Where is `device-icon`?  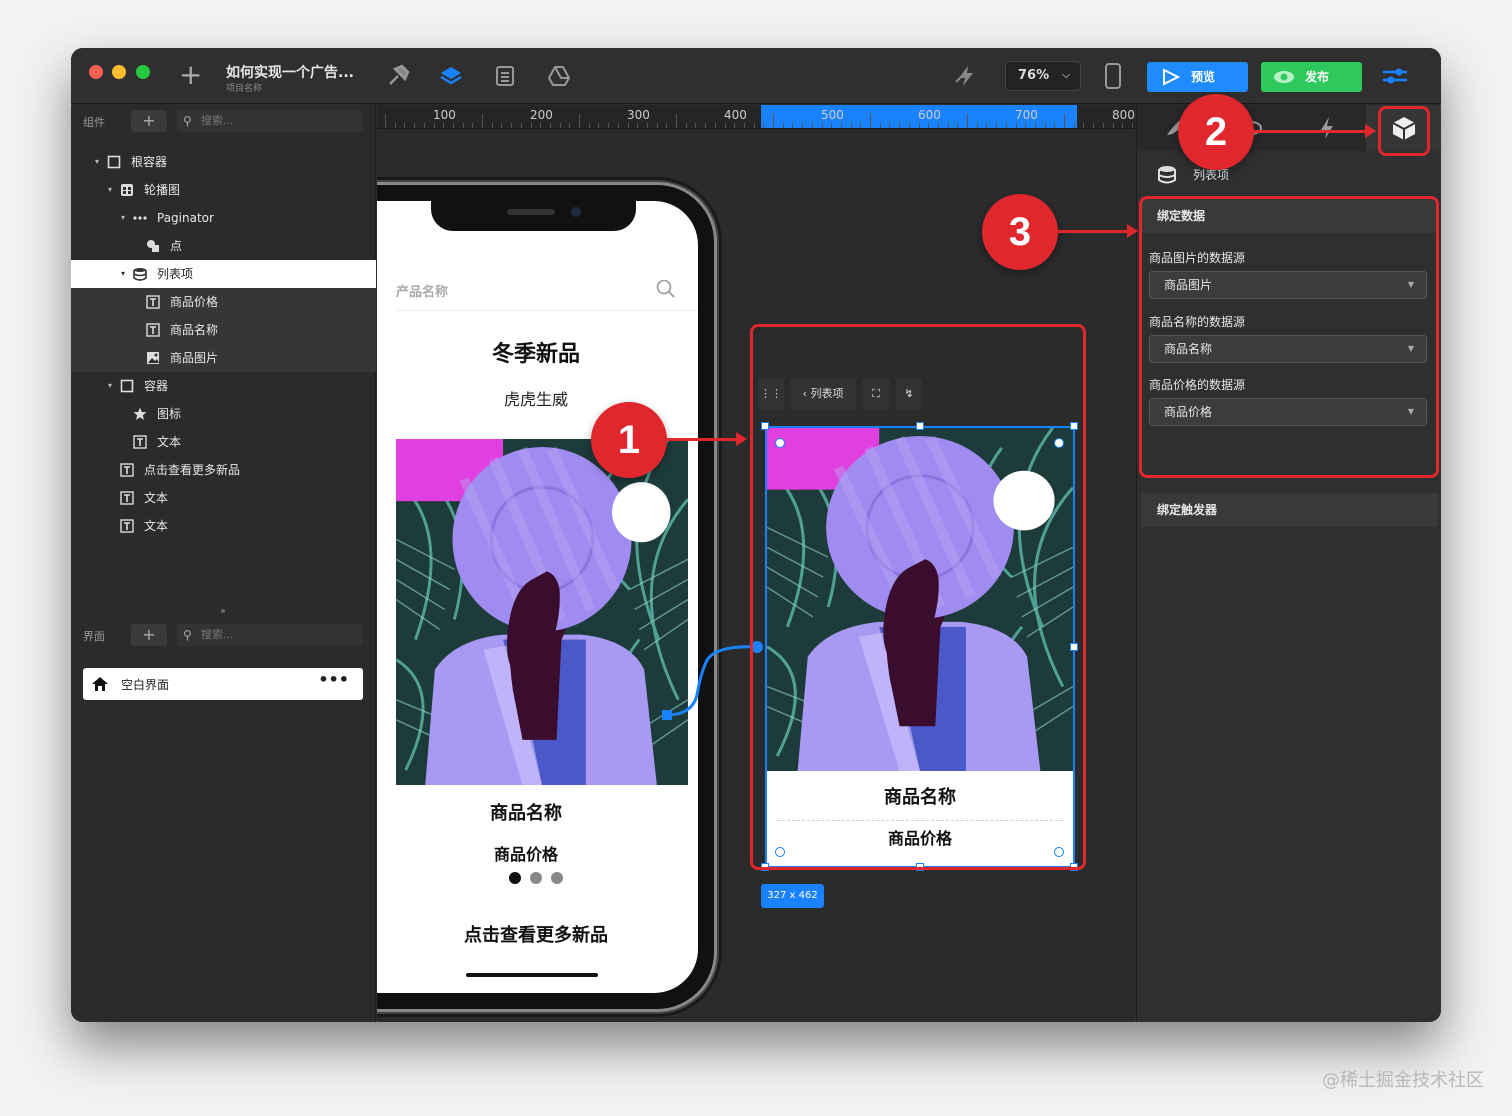 device-icon is located at coordinates (1113, 76).